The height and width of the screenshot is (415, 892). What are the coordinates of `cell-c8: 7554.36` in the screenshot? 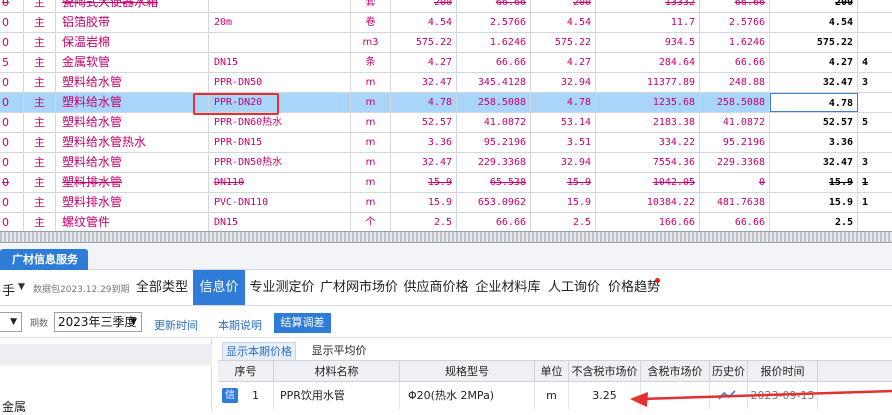 It's located at (648, 162).